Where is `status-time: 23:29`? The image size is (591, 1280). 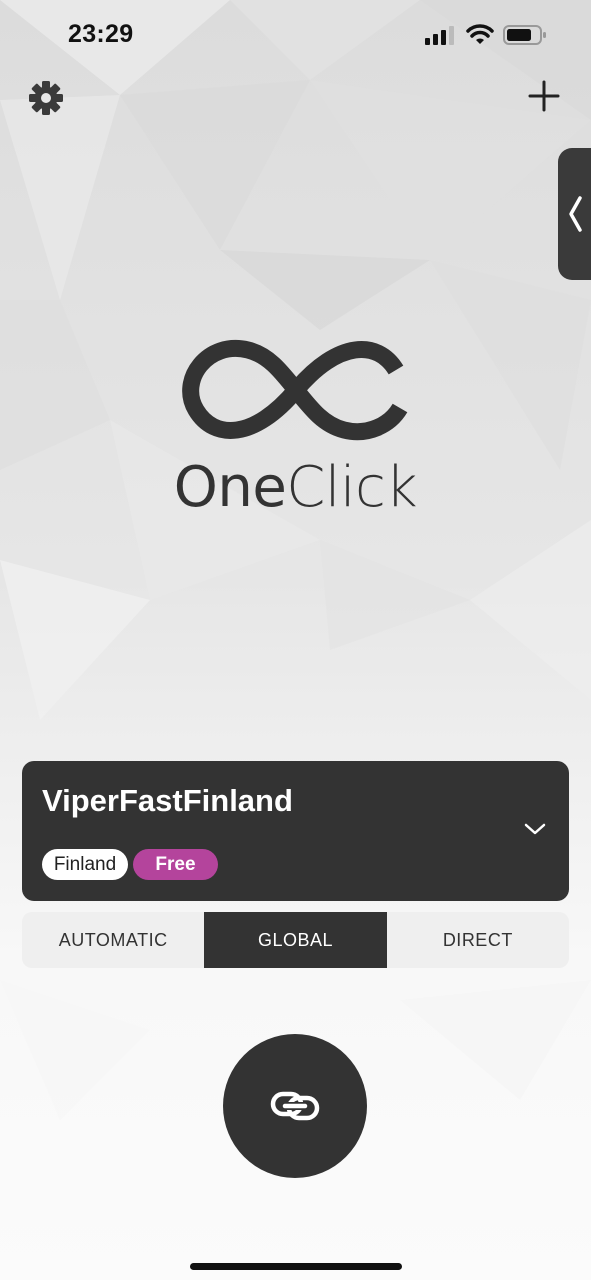
status-time: 23:29 is located at coordinates (101, 34).